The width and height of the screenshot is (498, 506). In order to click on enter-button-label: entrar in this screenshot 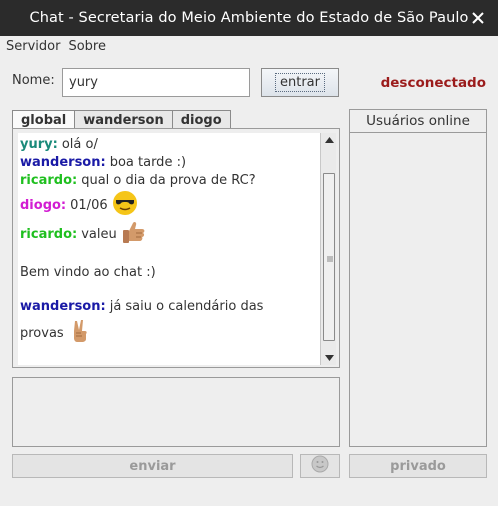, I will do `click(300, 82)`.